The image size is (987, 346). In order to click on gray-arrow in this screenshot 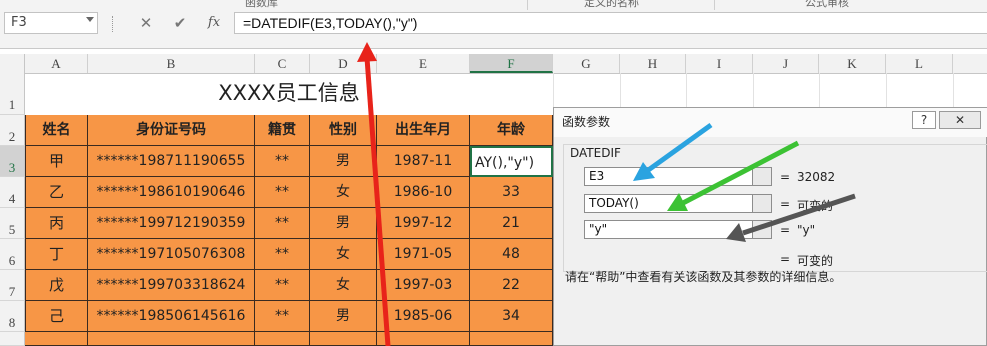, I will do `click(791, 217)`.